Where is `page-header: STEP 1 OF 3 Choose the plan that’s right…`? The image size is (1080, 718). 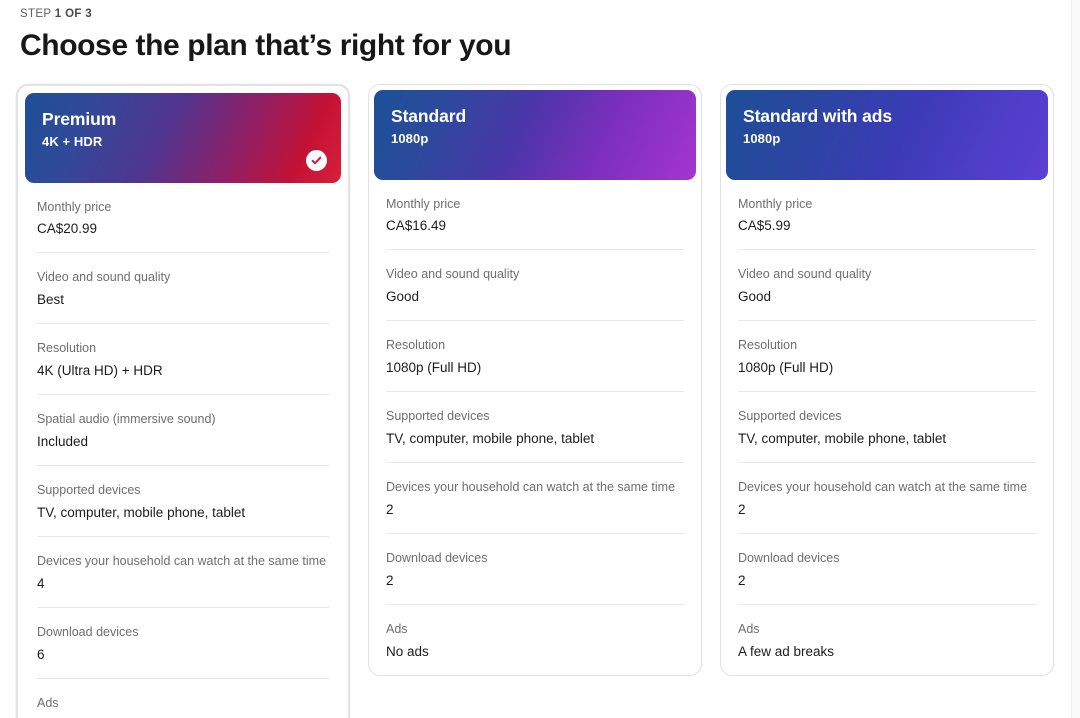 page-header: STEP 1 OF 3 Choose the plan that’s right… is located at coordinates (540, 32).